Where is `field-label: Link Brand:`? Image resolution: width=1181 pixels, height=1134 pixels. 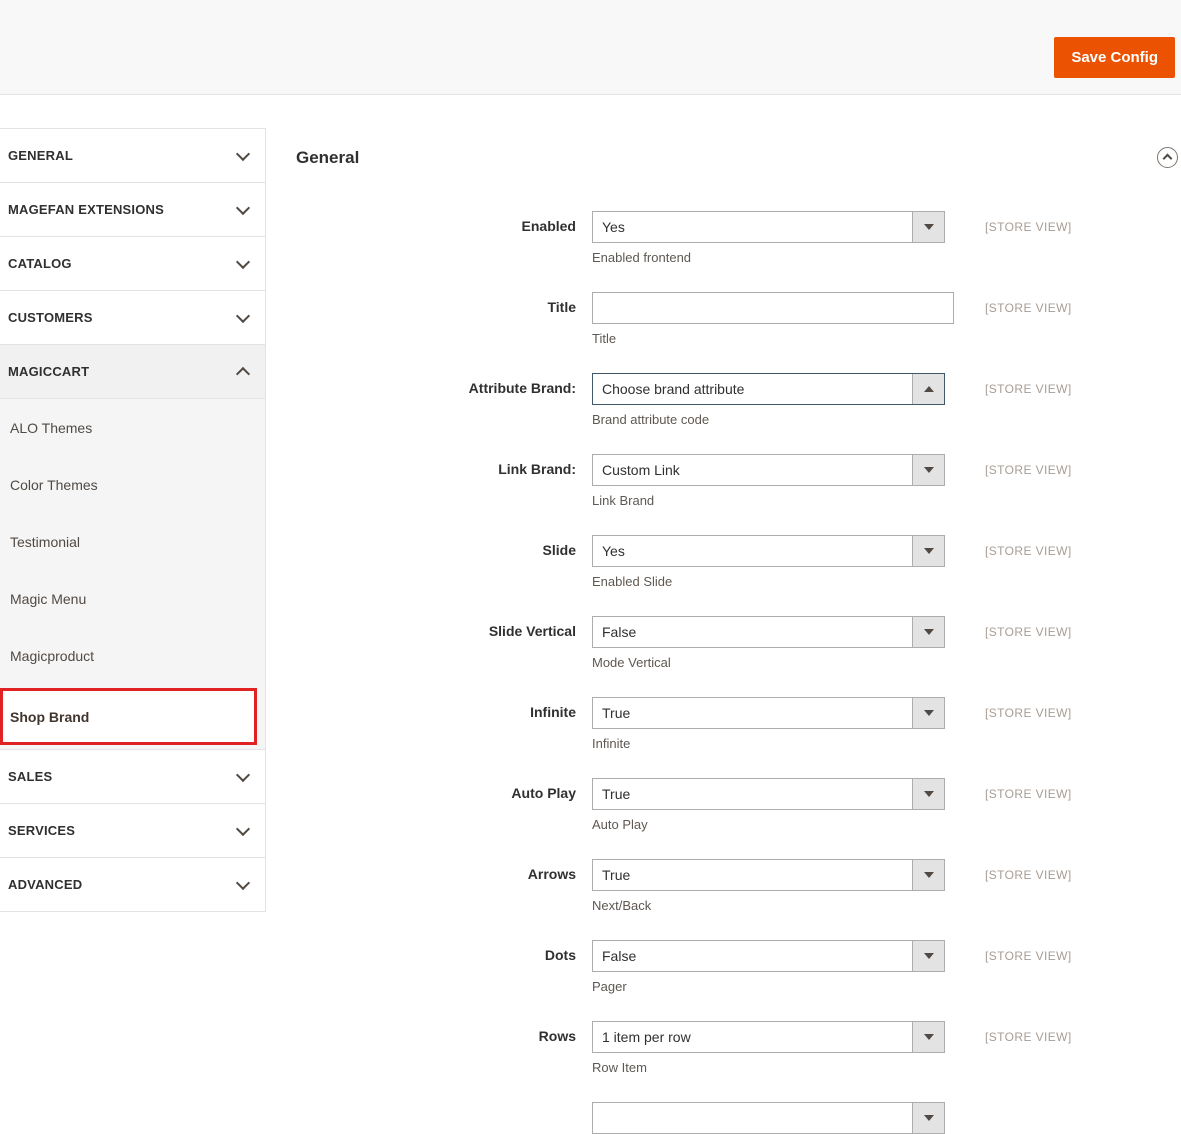 field-label: Link Brand: is located at coordinates (537, 469).